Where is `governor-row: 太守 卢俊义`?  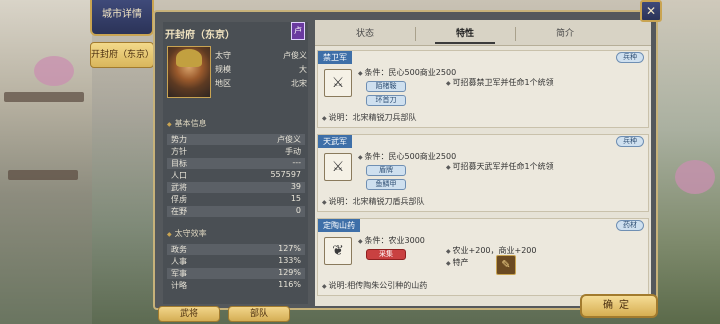 governor-row: 太守 卢俊义 is located at coordinates (261, 56).